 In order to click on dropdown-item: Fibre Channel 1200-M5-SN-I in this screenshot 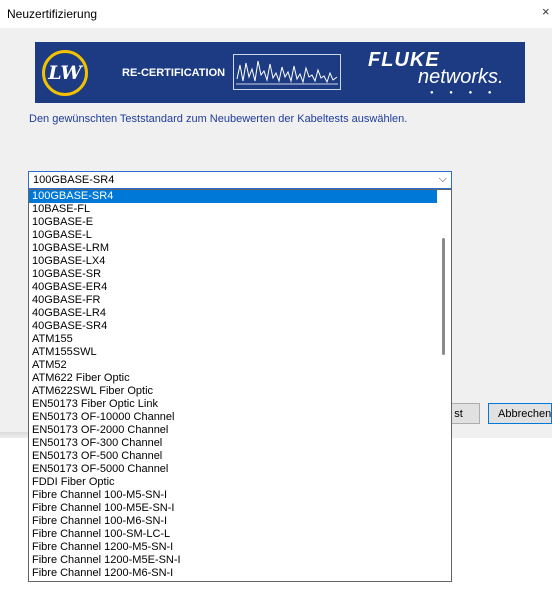, I will do `click(233, 547)`.